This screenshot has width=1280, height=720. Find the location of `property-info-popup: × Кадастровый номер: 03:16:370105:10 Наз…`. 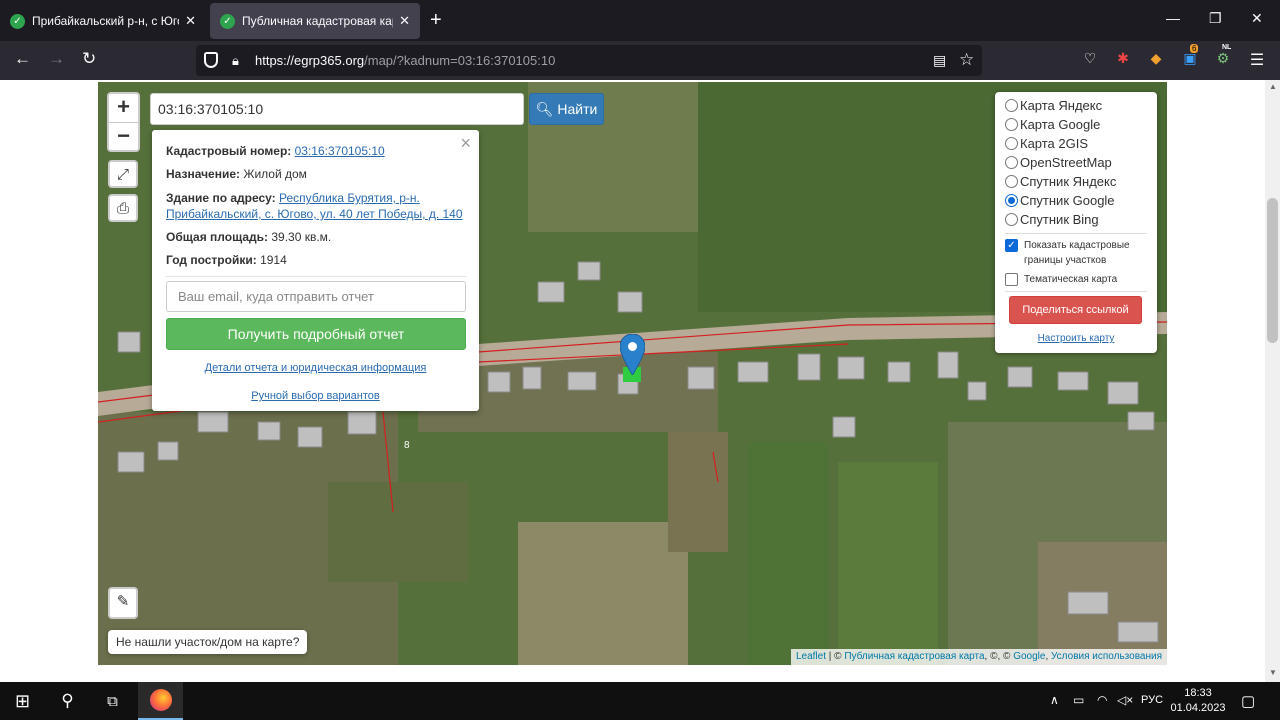

property-info-popup: × Кадастровый номер: 03:16:370105:10 Наз… is located at coordinates (315, 270).